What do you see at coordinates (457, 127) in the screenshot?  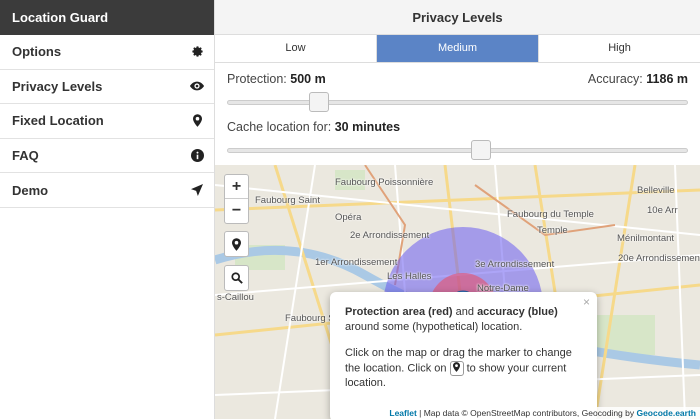 I see `cache-row: Cache location for: 30 minutes` at bounding box center [457, 127].